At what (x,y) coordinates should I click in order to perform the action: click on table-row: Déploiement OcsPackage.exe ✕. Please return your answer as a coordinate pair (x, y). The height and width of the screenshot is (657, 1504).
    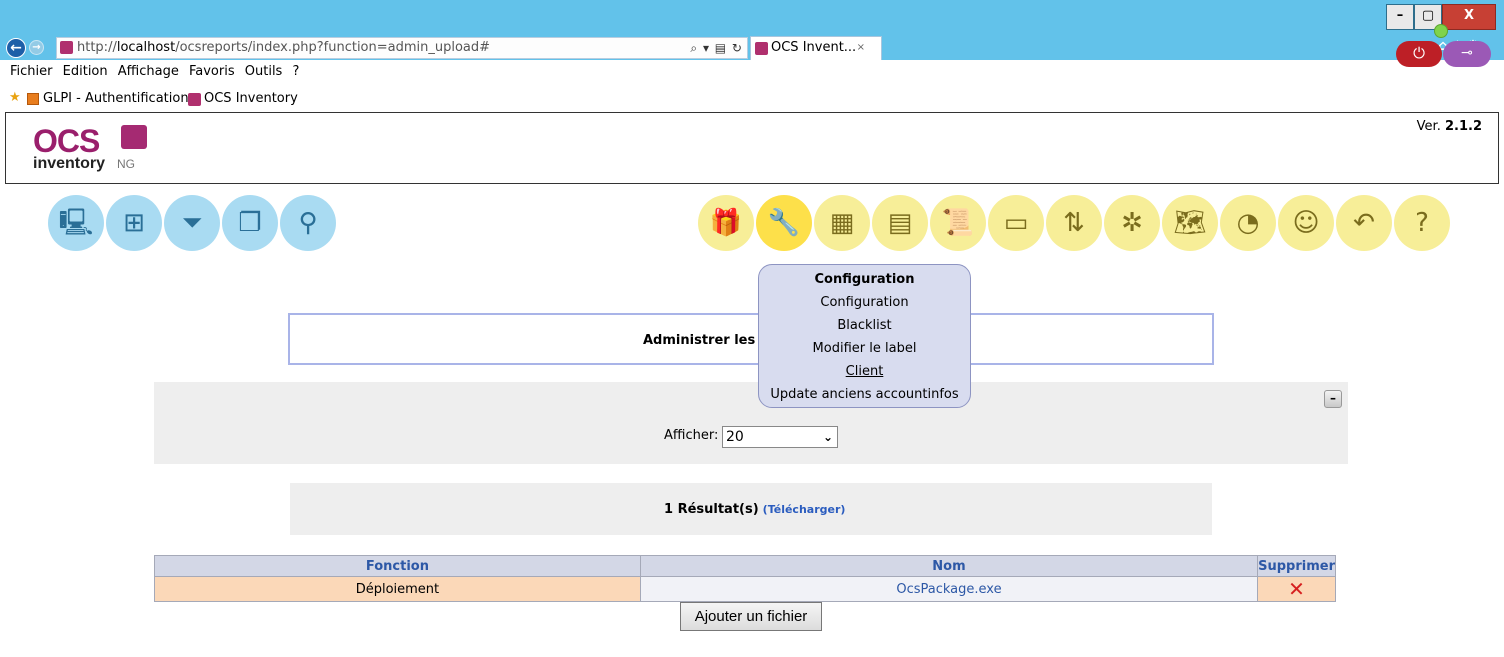
    Looking at the image, I should click on (745, 589).